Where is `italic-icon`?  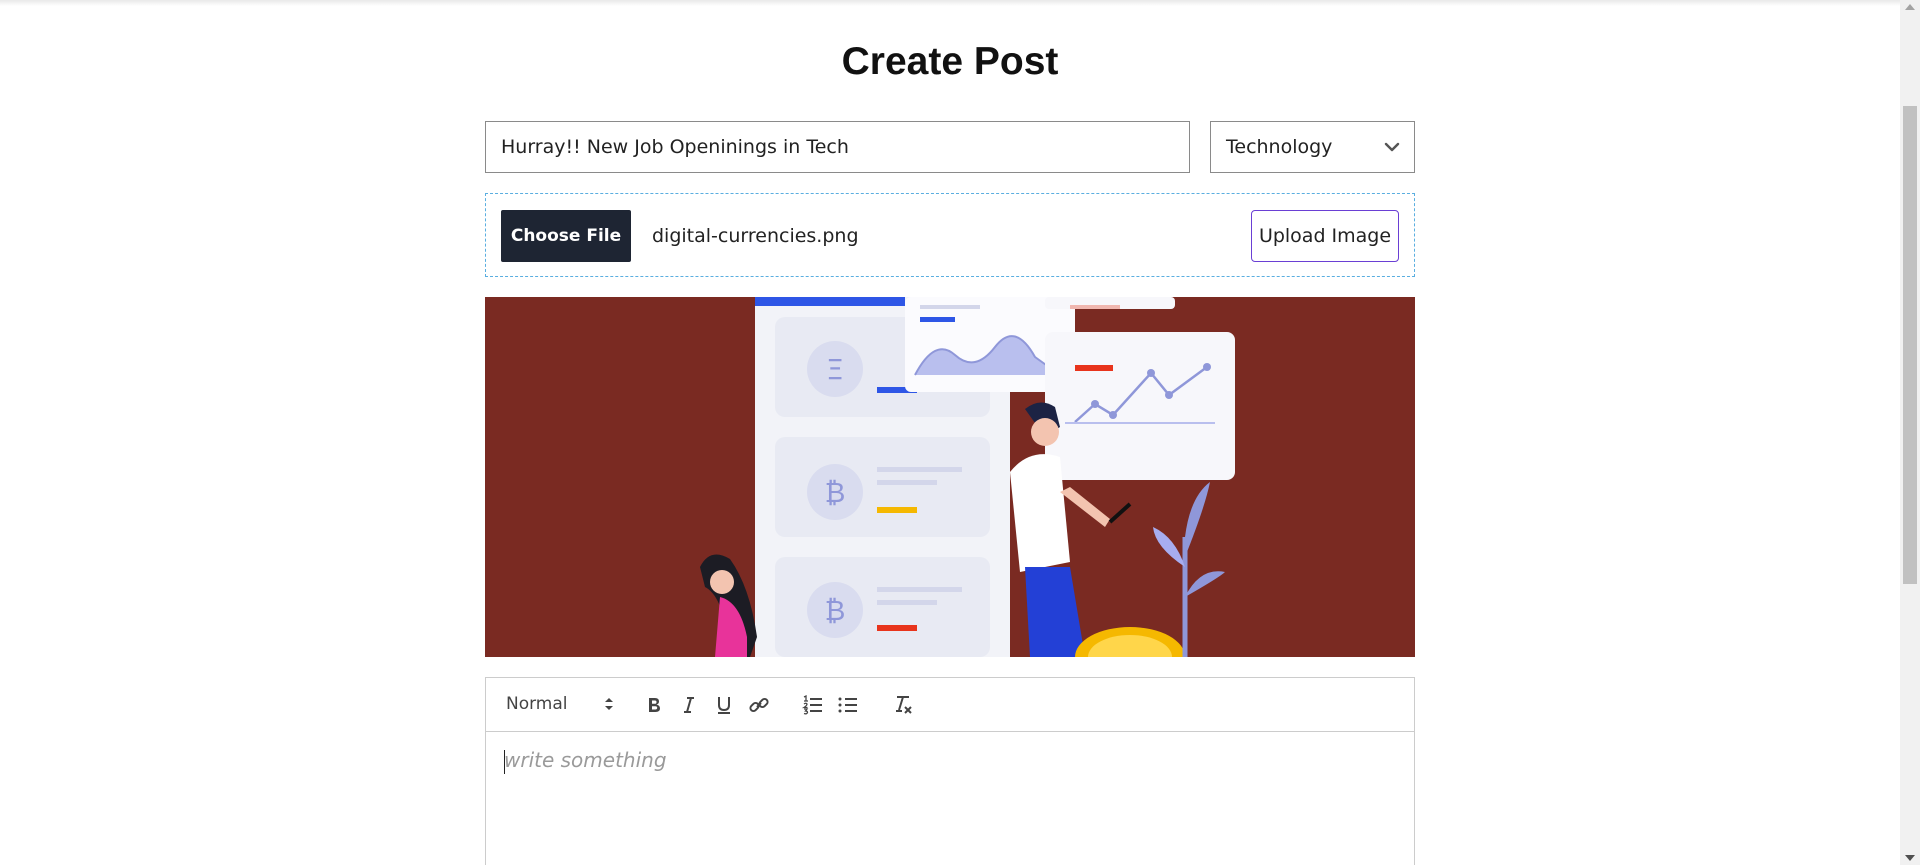 italic-icon is located at coordinates (689, 705).